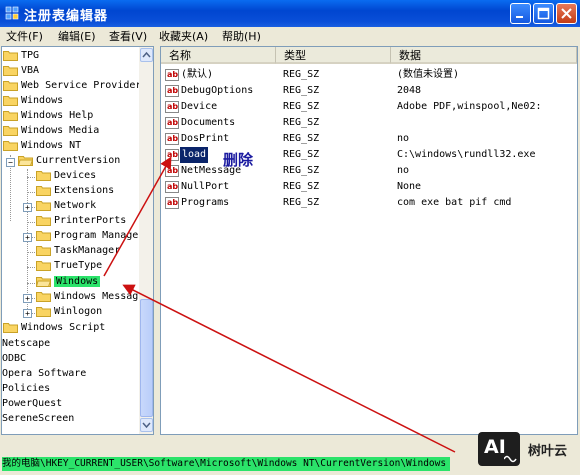 The width and height of the screenshot is (580, 475). What do you see at coordinates (369, 75) in the screenshot?
I see `value-row: ab (默认) REG_SZ (数值未设置)` at bounding box center [369, 75].